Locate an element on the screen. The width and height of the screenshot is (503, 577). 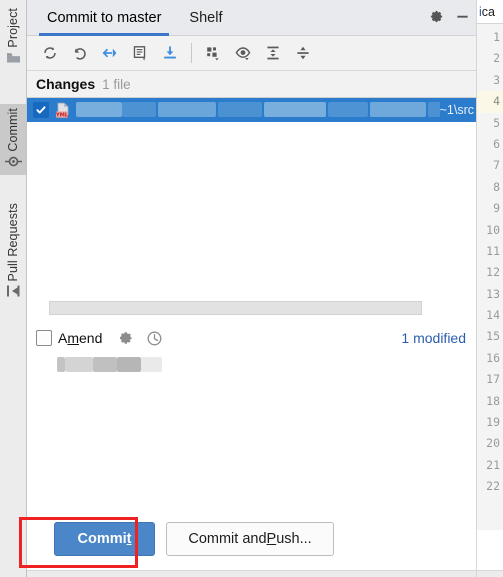
sidebar-item-project: Project is located at coordinates (13, 37).